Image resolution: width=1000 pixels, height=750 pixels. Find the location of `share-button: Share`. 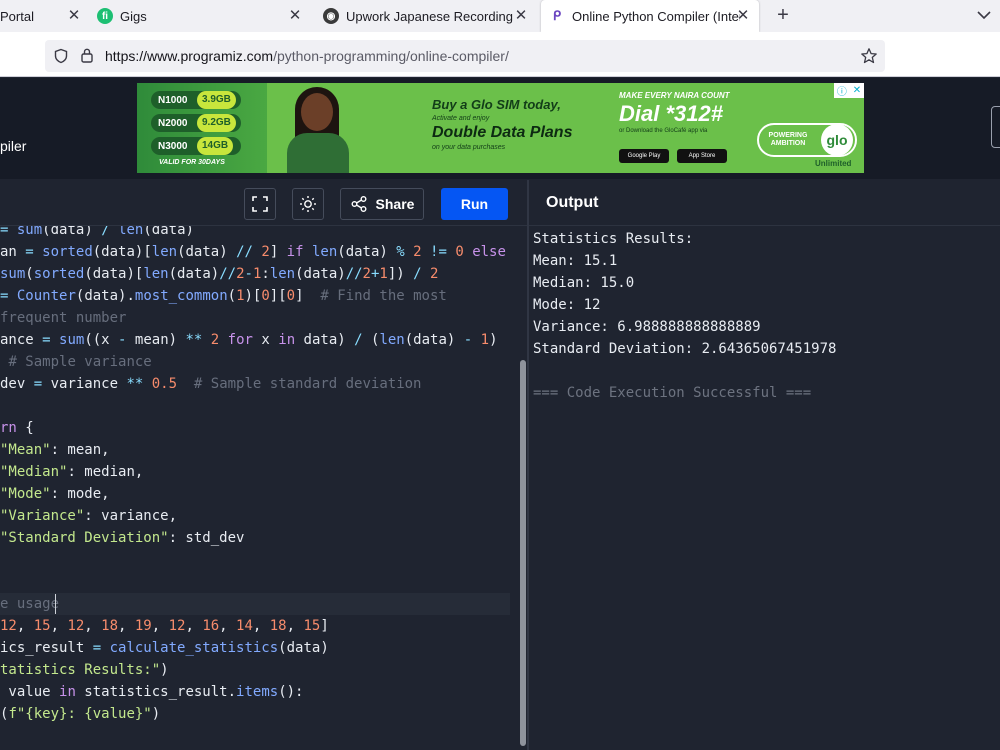

share-button: Share is located at coordinates (382, 204).